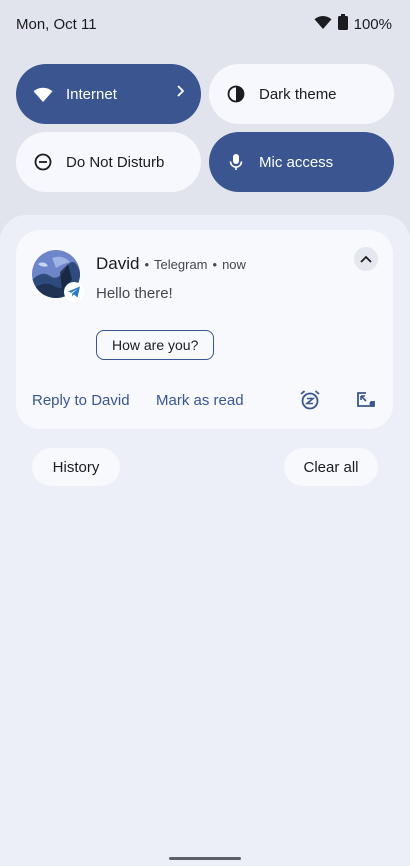 The height and width of the screenshot is (866, 410). I want to click on do-not-disturb-icon, so click(43, 162).